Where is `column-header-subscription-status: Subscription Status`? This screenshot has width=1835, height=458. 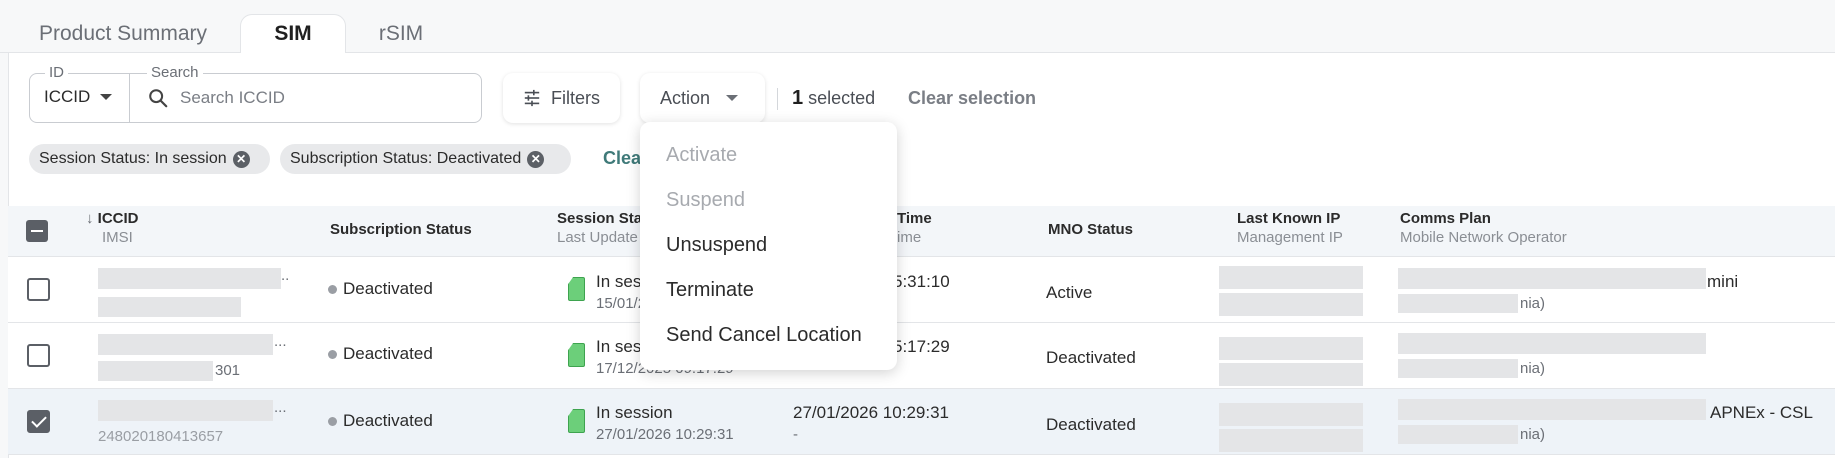
column-header-subscription-status: Subscription Status is located at coordinates (401, 229).